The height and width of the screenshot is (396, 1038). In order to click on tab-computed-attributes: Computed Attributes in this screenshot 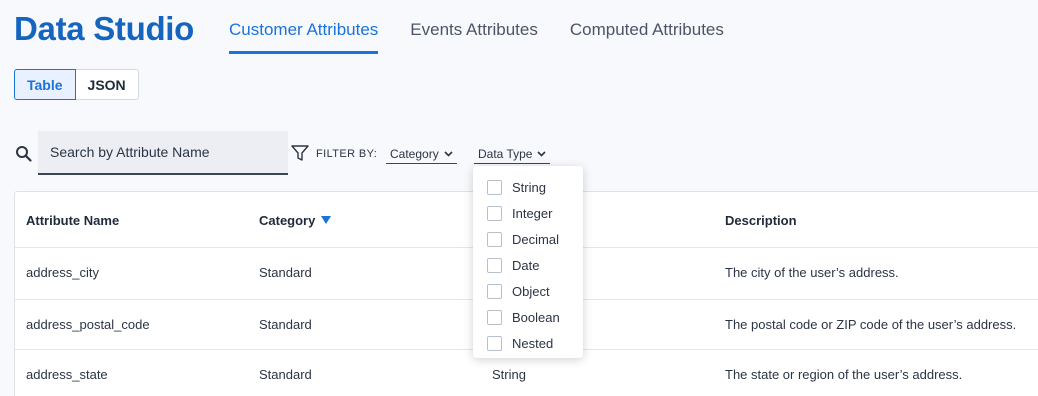, I will do `click(647, 36)`.